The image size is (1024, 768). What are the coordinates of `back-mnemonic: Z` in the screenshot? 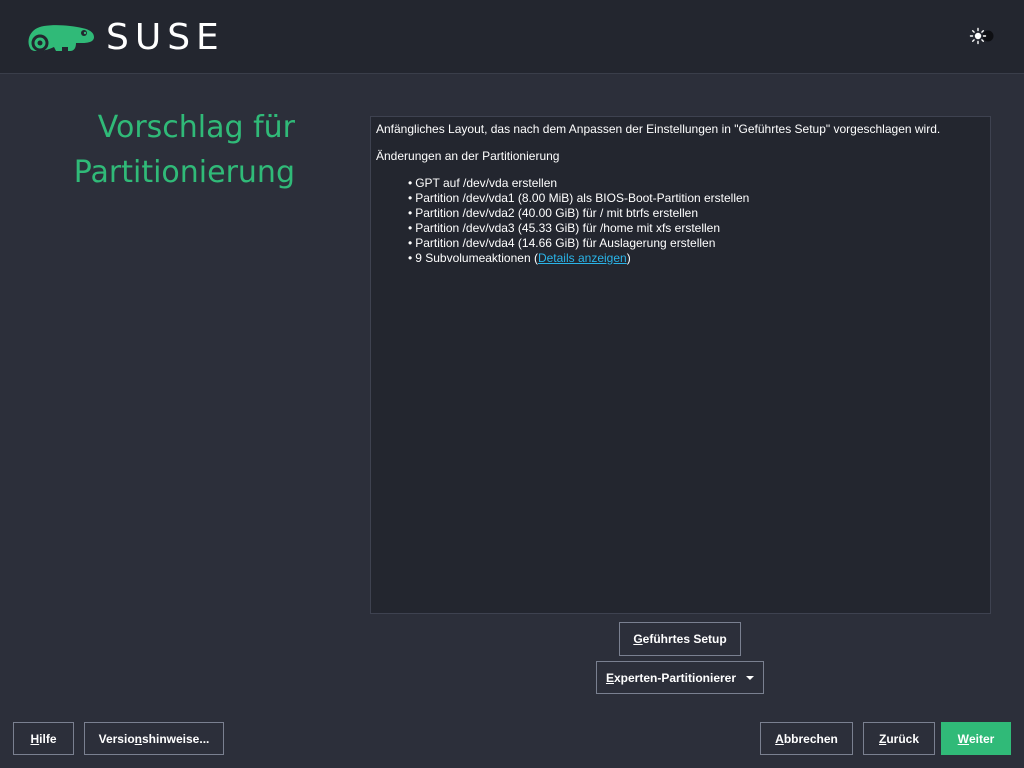 It's located at (882, 738).